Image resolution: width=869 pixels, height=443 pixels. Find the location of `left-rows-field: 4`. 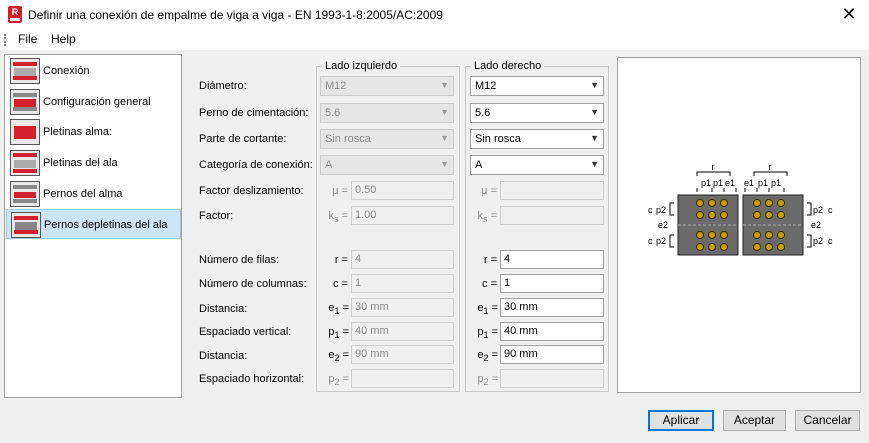

left-rows-field: 4 is located at coordinates (402, 259).